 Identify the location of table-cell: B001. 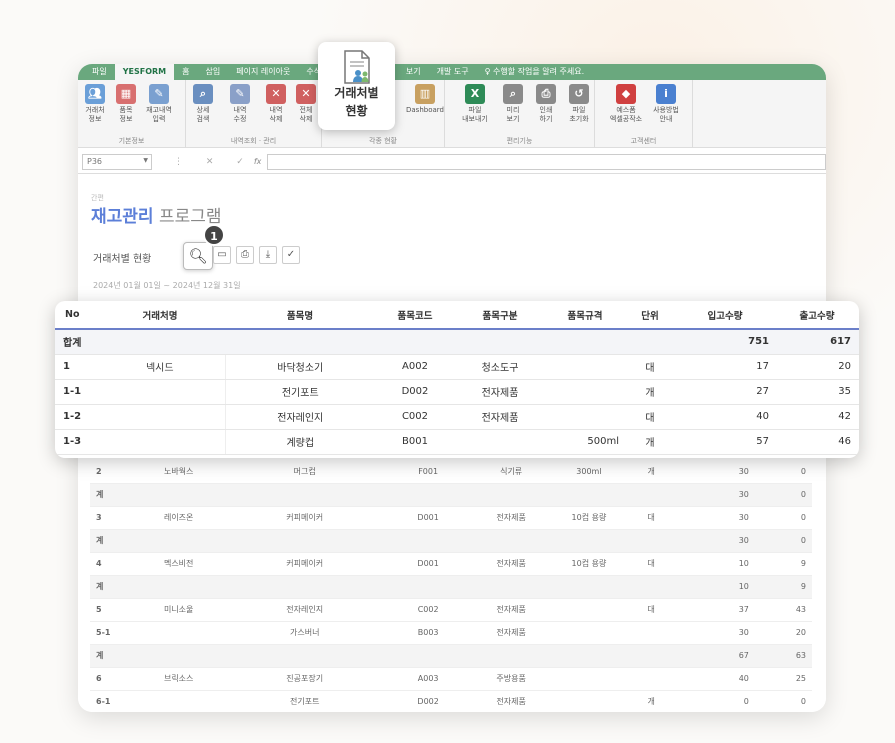
(415, 442).